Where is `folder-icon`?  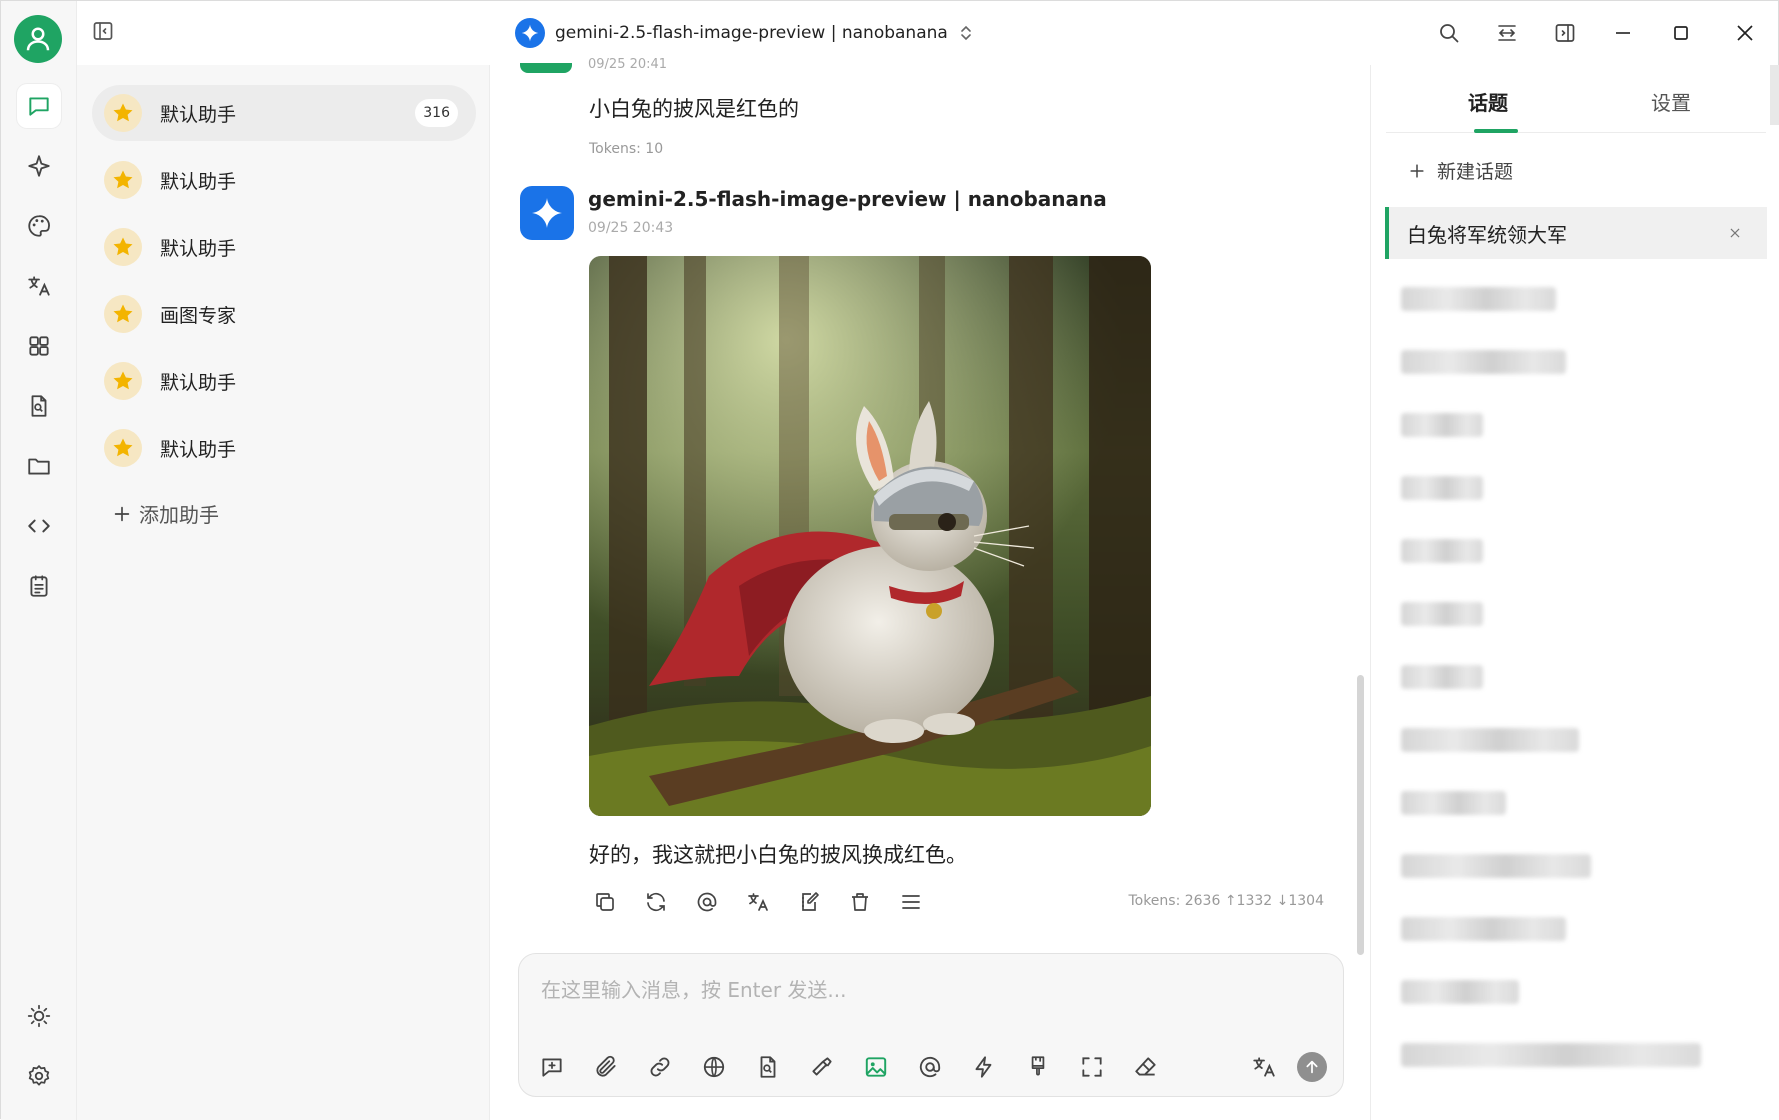 folder-icon is located at coordinates (39, 466).